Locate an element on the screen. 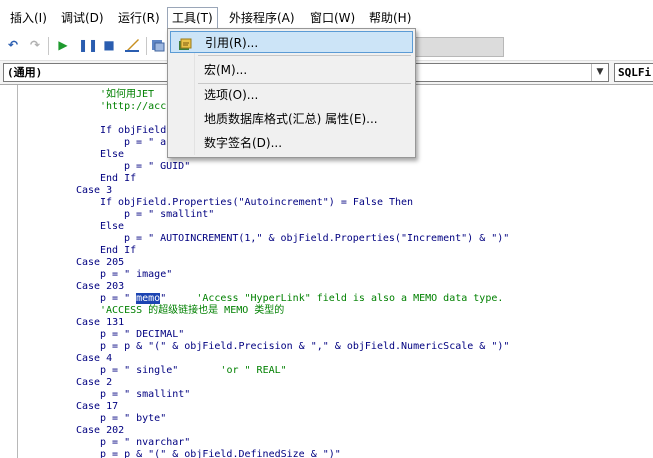 This screenshot has height=458, width=653. code-line: Case 205 is located at coordinates (100, 262).